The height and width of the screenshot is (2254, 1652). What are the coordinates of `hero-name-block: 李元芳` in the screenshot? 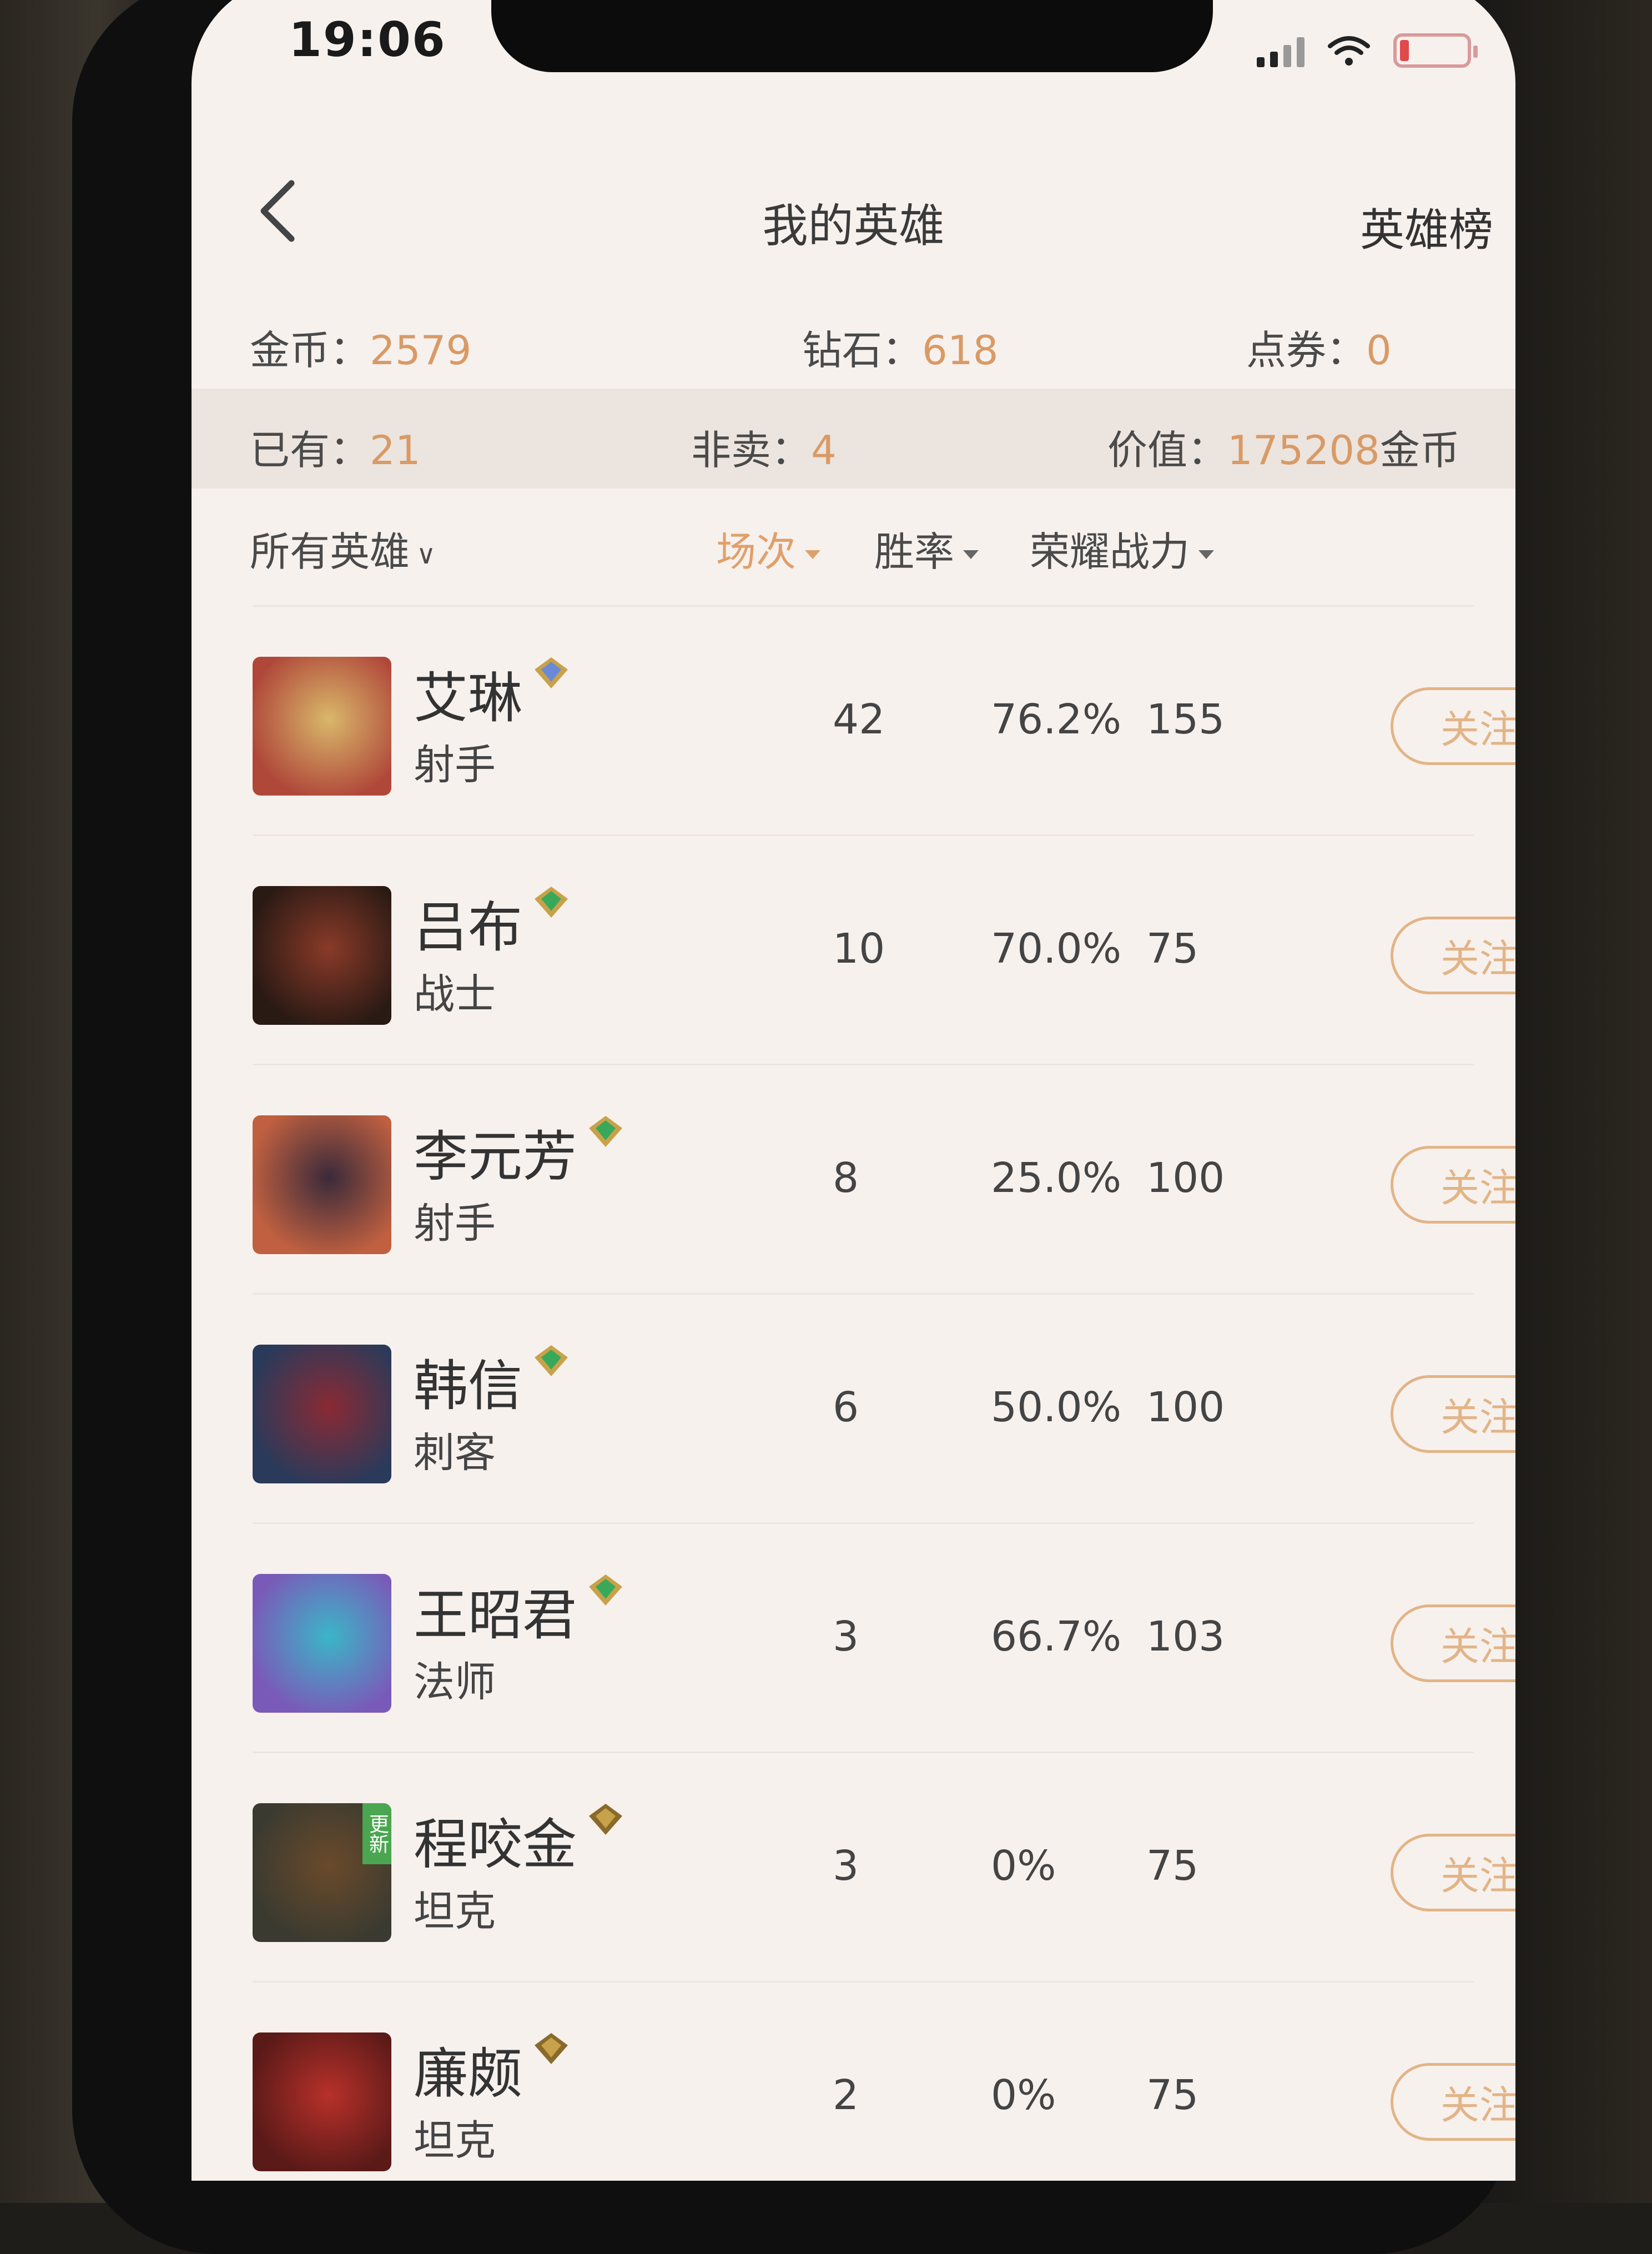 It's located at (521, 1152).